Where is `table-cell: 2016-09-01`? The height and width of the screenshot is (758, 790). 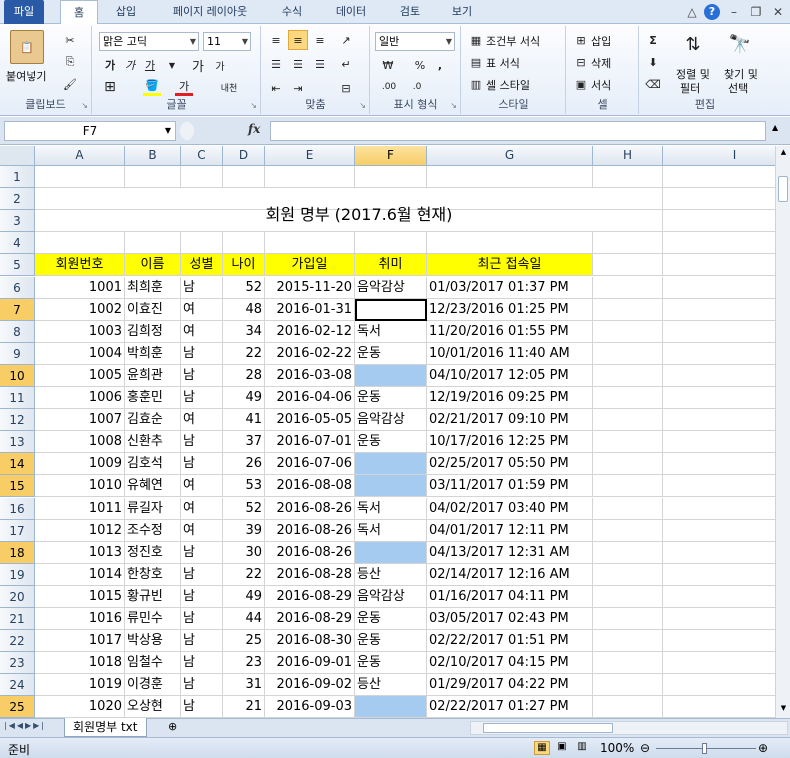
table-cell: 2016-09-01 is located at coordinates (310, 663).